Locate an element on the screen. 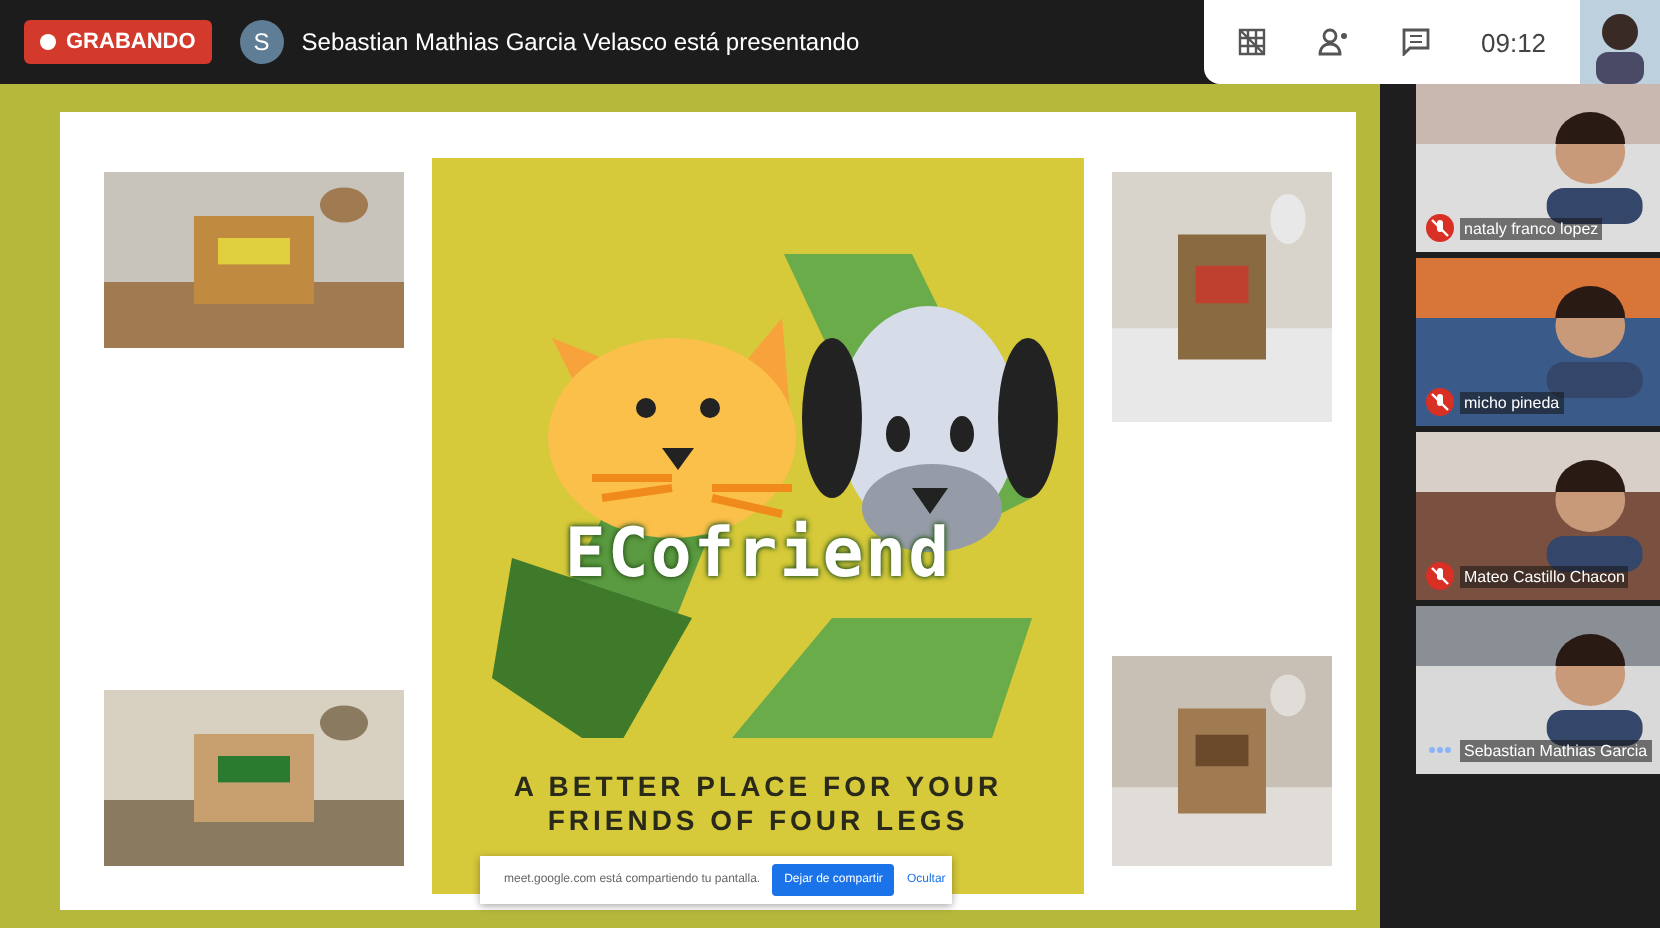  participant-name: Mateo Castillo Chacon is located at coordinates (1544, 577).